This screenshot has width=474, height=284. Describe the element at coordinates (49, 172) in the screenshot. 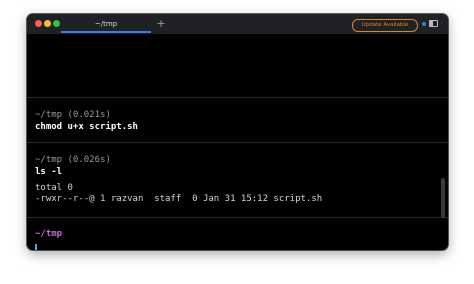

I see `block-2-command: ls -l` at that location.